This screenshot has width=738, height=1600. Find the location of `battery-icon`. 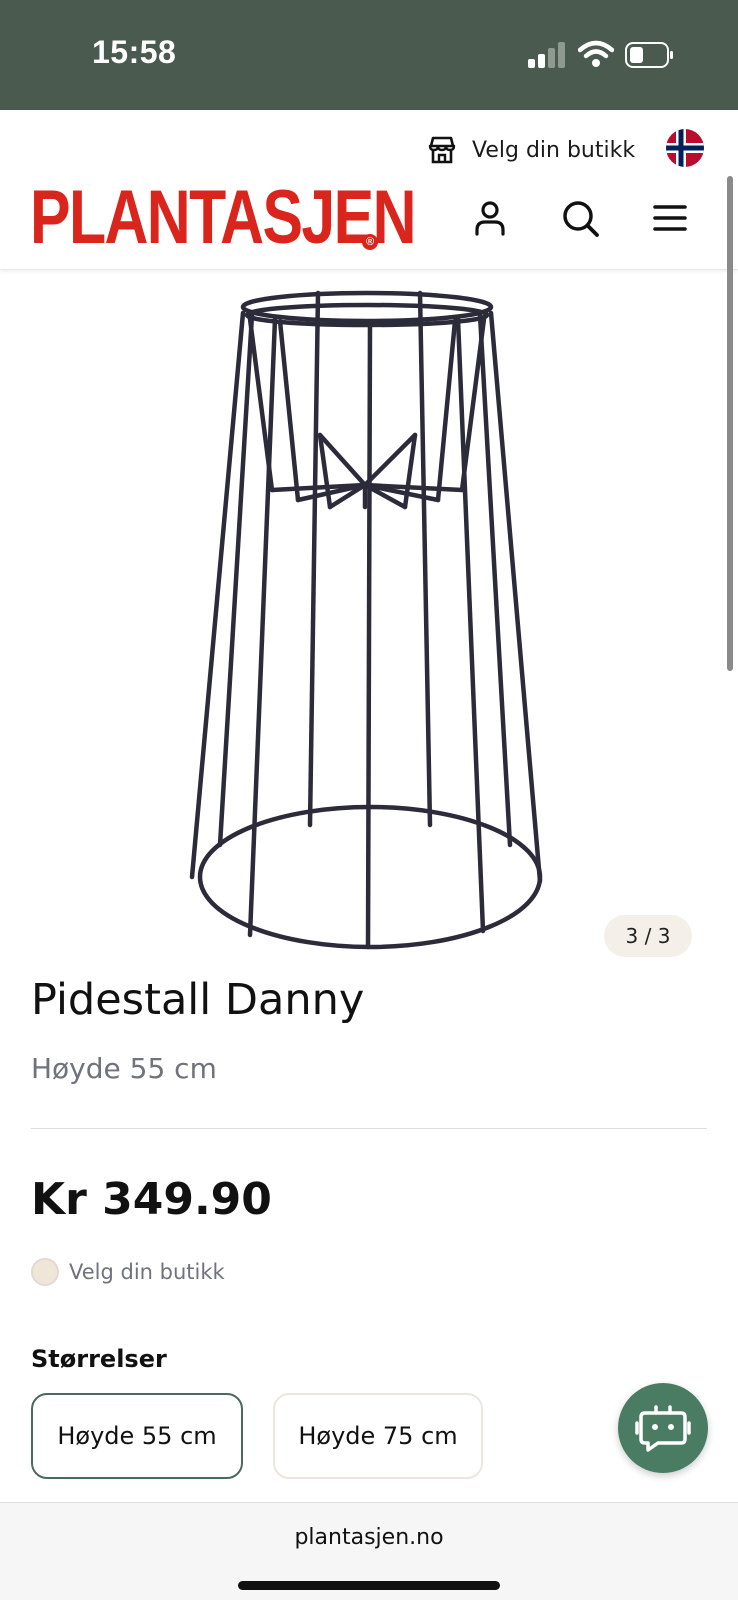

battery-icon is located at coordinates (649, 55).